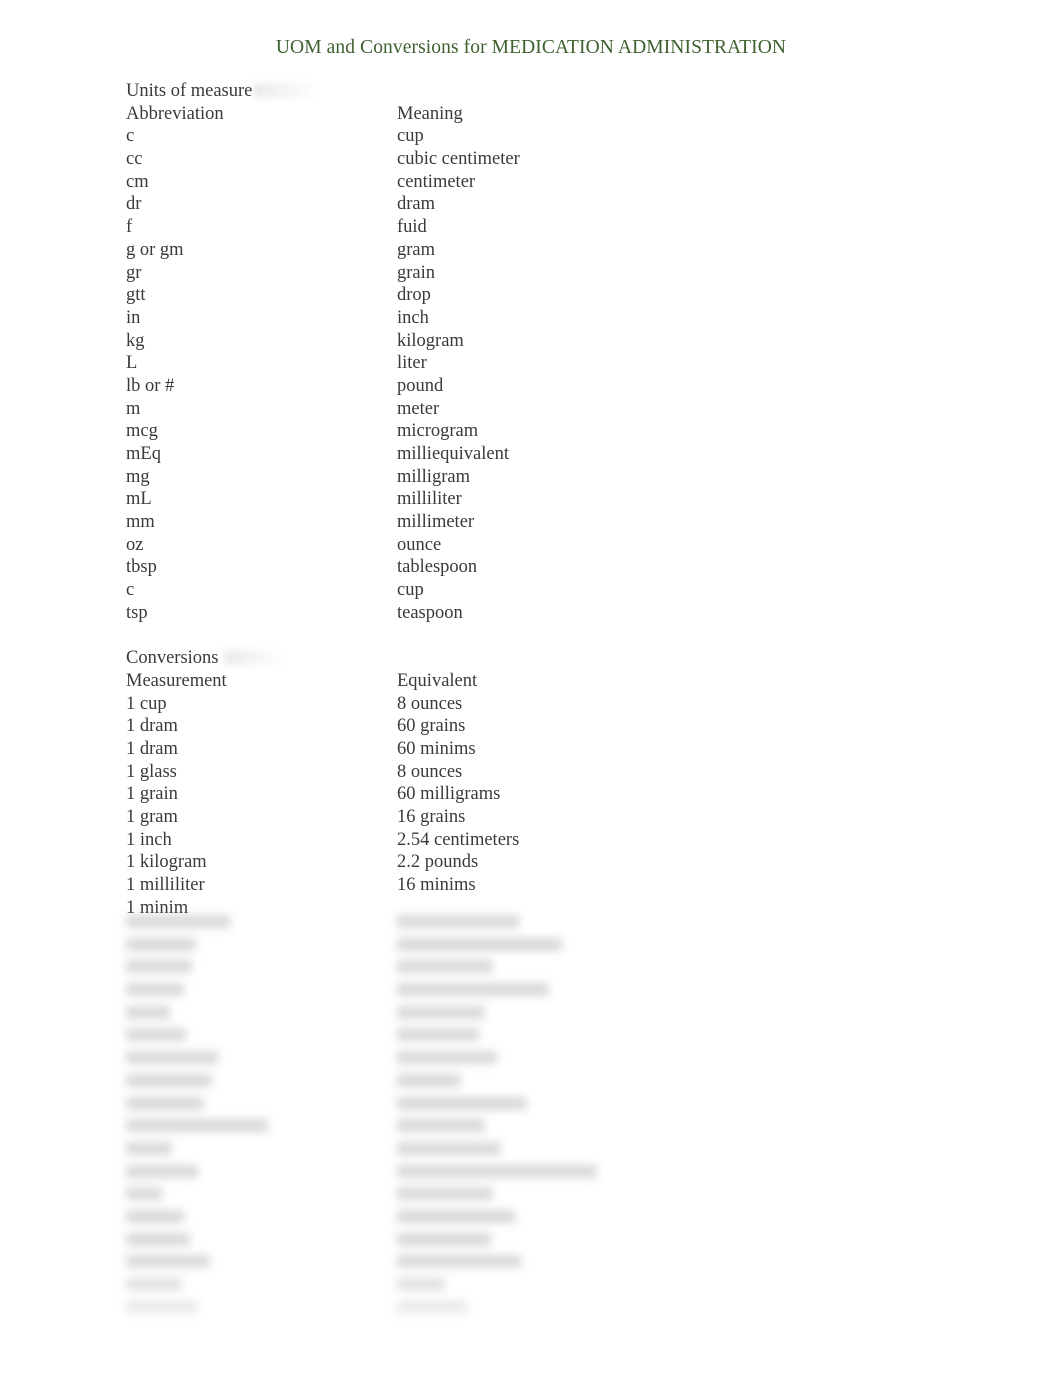  What do you see at coordinates (172, 658) in the screenshot?
I see `conversions-section-heading-label: Conversions` at bounding box center [172, 658].